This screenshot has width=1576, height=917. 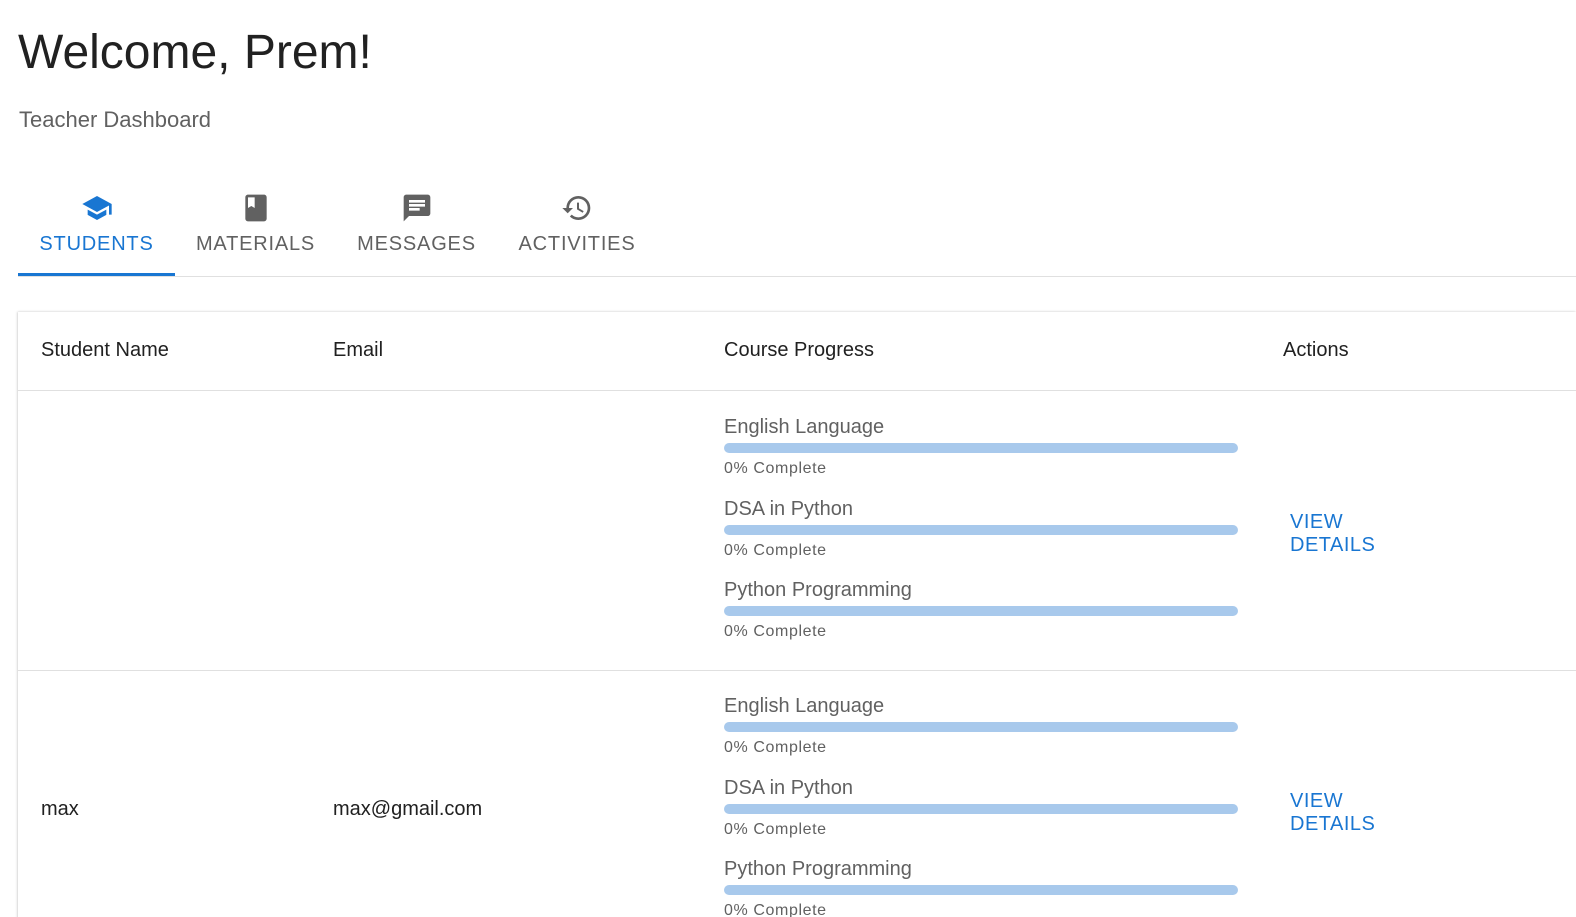 What do you see at coordinates (1316, 350) in the screenshot?
I see `column-header-actions: Actions` at bounding box center [1316, 350].